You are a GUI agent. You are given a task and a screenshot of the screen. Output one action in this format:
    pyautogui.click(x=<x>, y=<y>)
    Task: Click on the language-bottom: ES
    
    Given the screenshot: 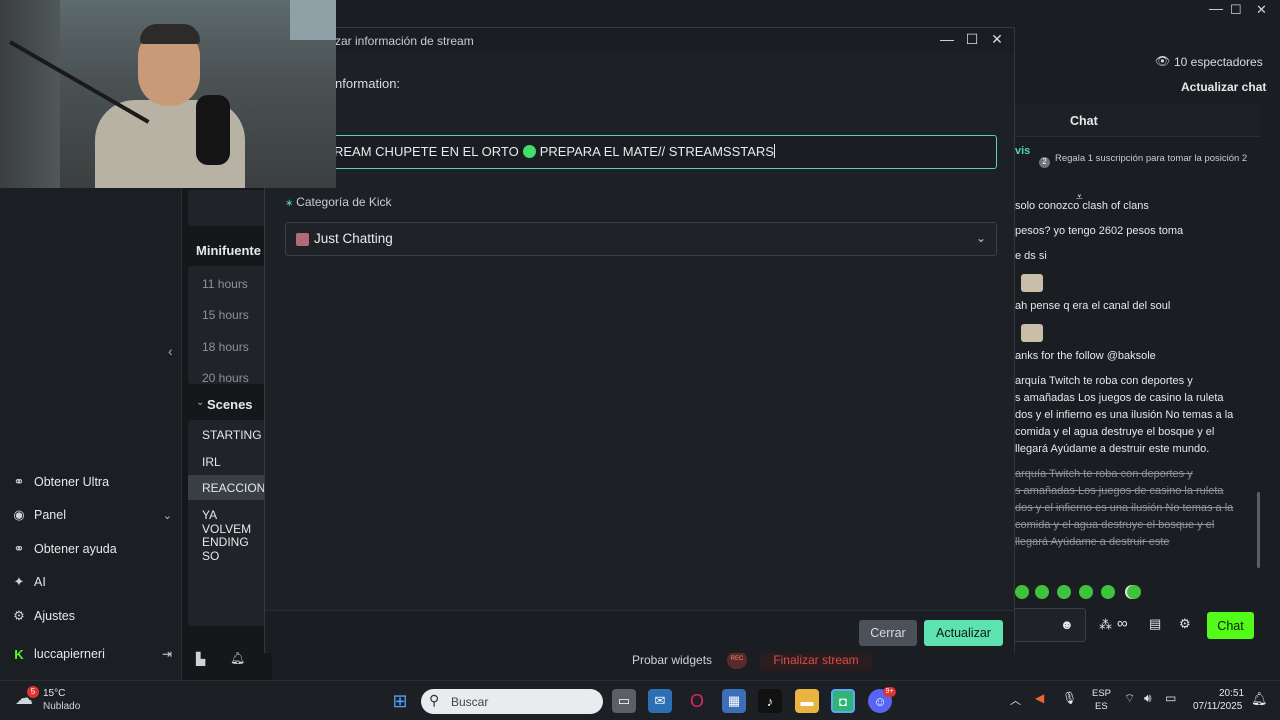 What is the action you would take?
    pyautogui.click(x=1101, y=706)
    